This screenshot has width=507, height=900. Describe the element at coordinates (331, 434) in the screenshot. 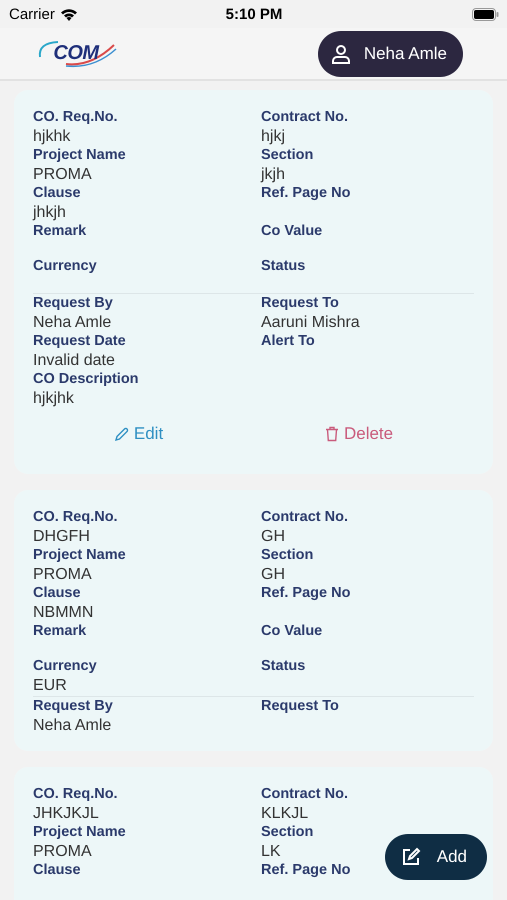

I see `trash-icon` at that location.